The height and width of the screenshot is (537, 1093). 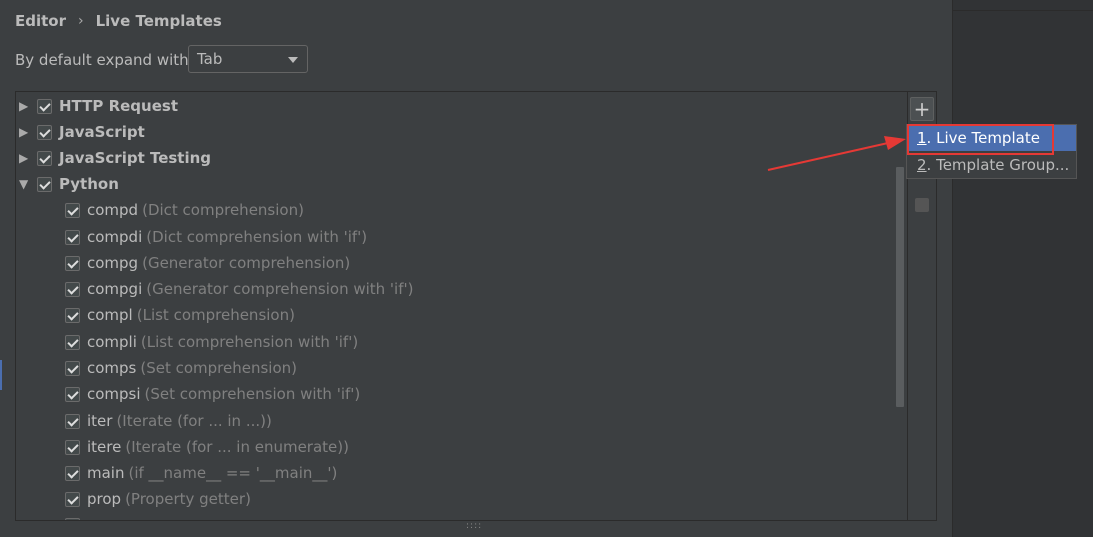 What do you see at coordinates (188, 499) in the screenshot?
I see `template-description: (Property getter)` at bounding box center [188, 499].